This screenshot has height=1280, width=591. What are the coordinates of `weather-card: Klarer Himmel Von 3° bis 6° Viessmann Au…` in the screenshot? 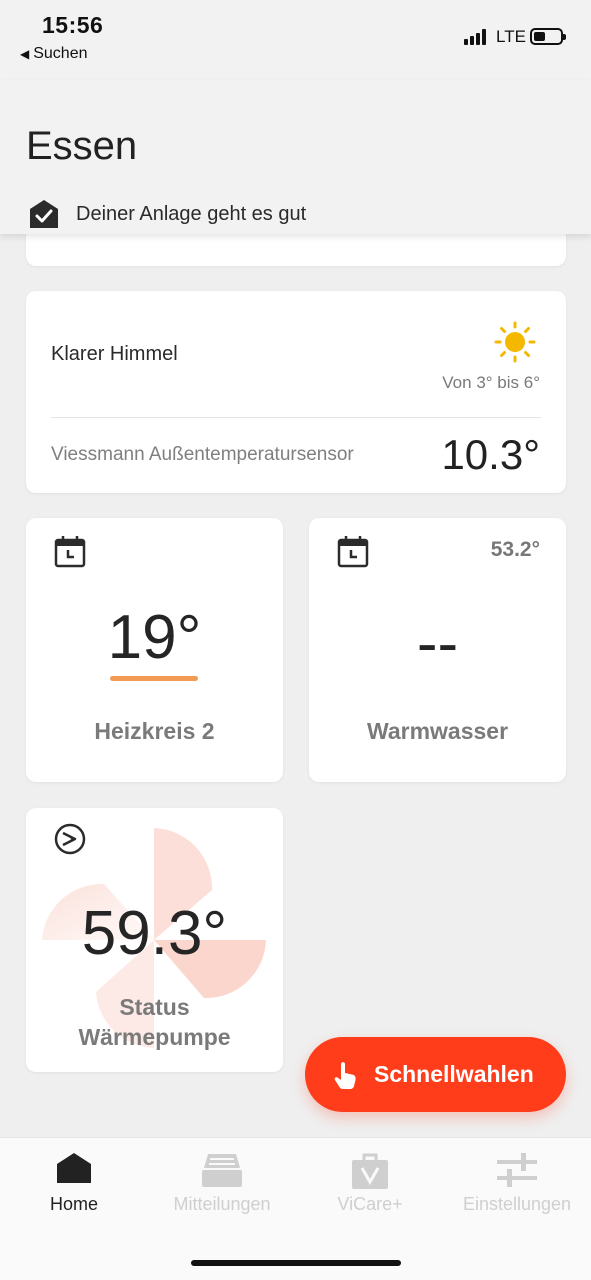 It's located at (296, 392).